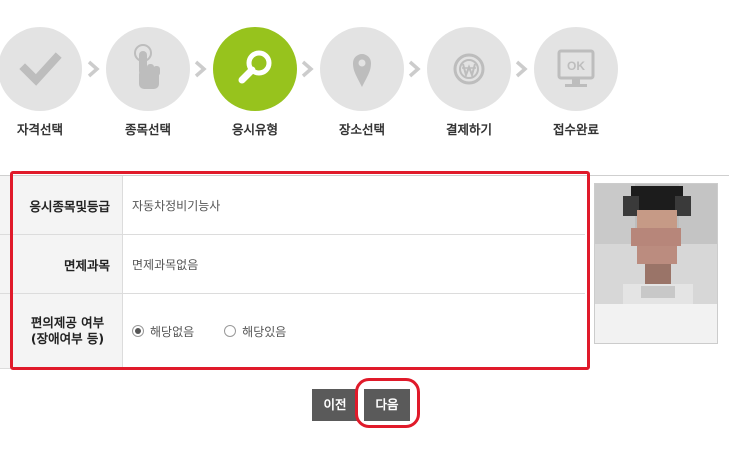 The height and width of the screenshot is (463, 729). I want to click on map-pin-icon, so click(362, 70).